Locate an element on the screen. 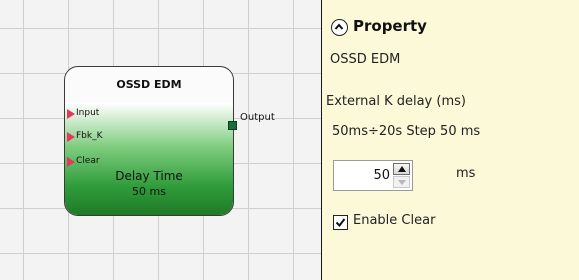  enable-clear-label: Enable Clear is located at coordinates (394, 220).